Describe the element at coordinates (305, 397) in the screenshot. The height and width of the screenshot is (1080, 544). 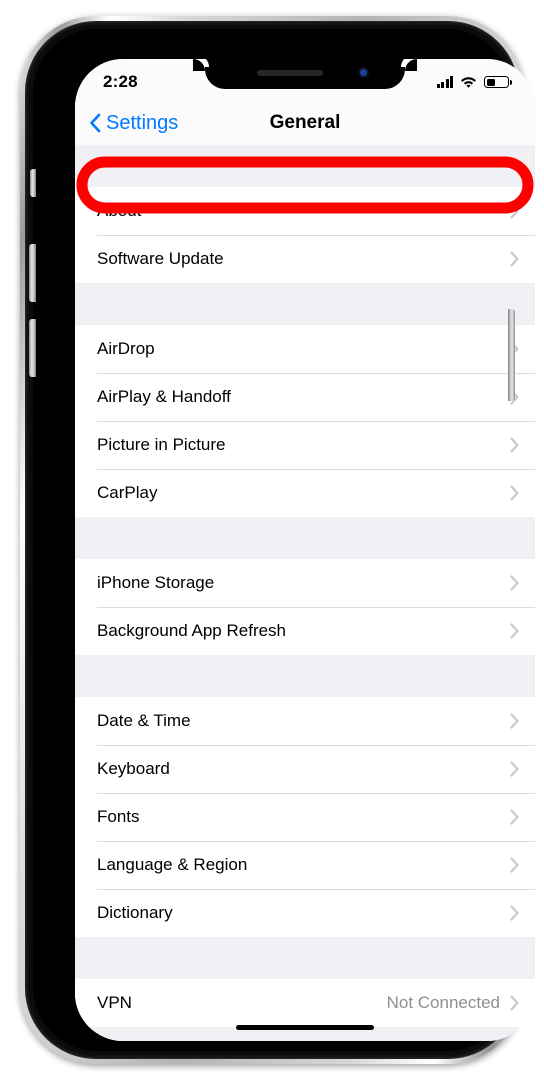
I see `settings-row: AirPlay & Handoff` at that location.